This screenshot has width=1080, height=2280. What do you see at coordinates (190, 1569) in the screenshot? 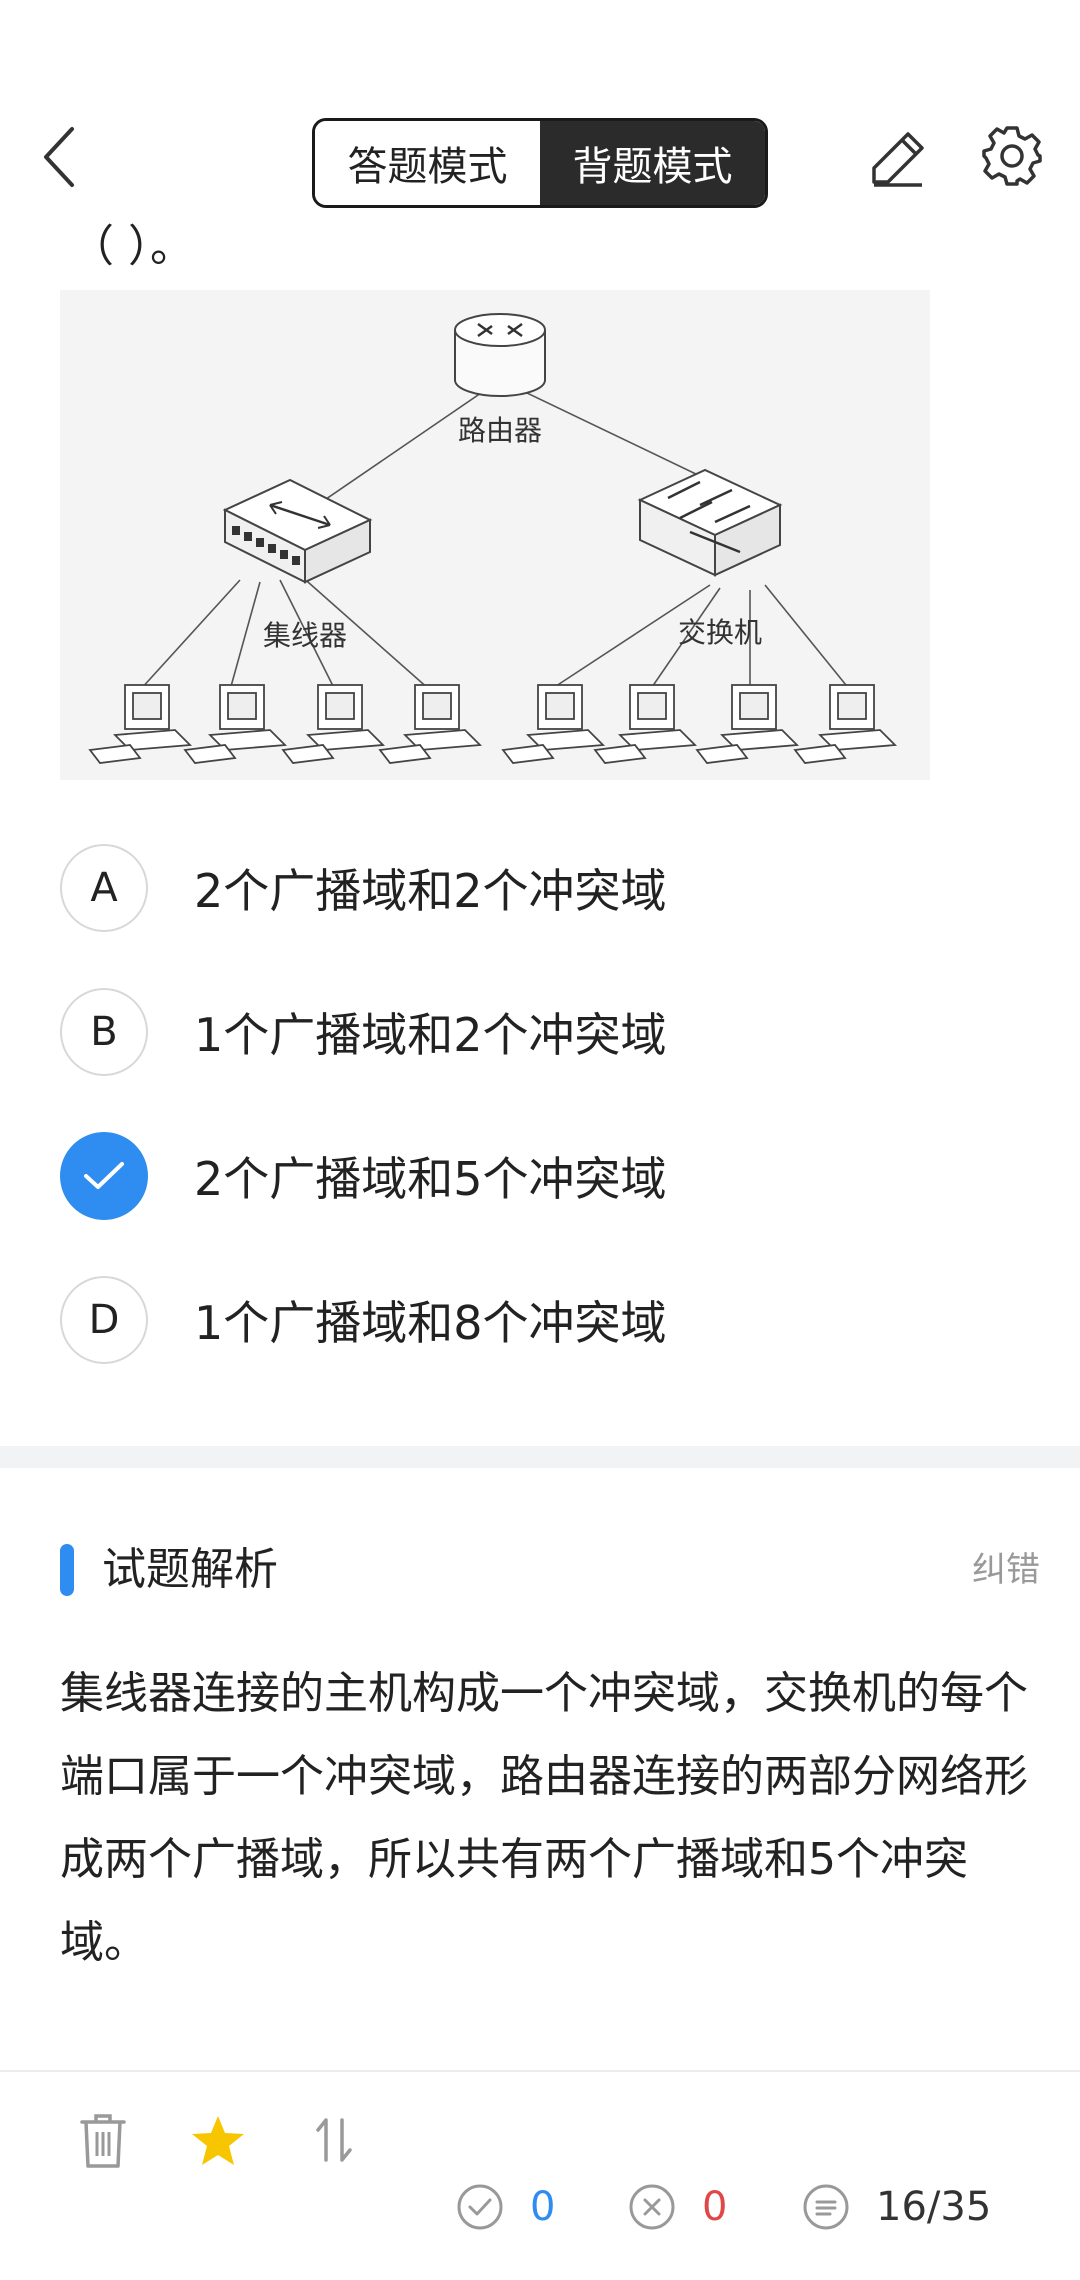
I see `analysis-title: 试题解析` at bounding box center [190, 1569].